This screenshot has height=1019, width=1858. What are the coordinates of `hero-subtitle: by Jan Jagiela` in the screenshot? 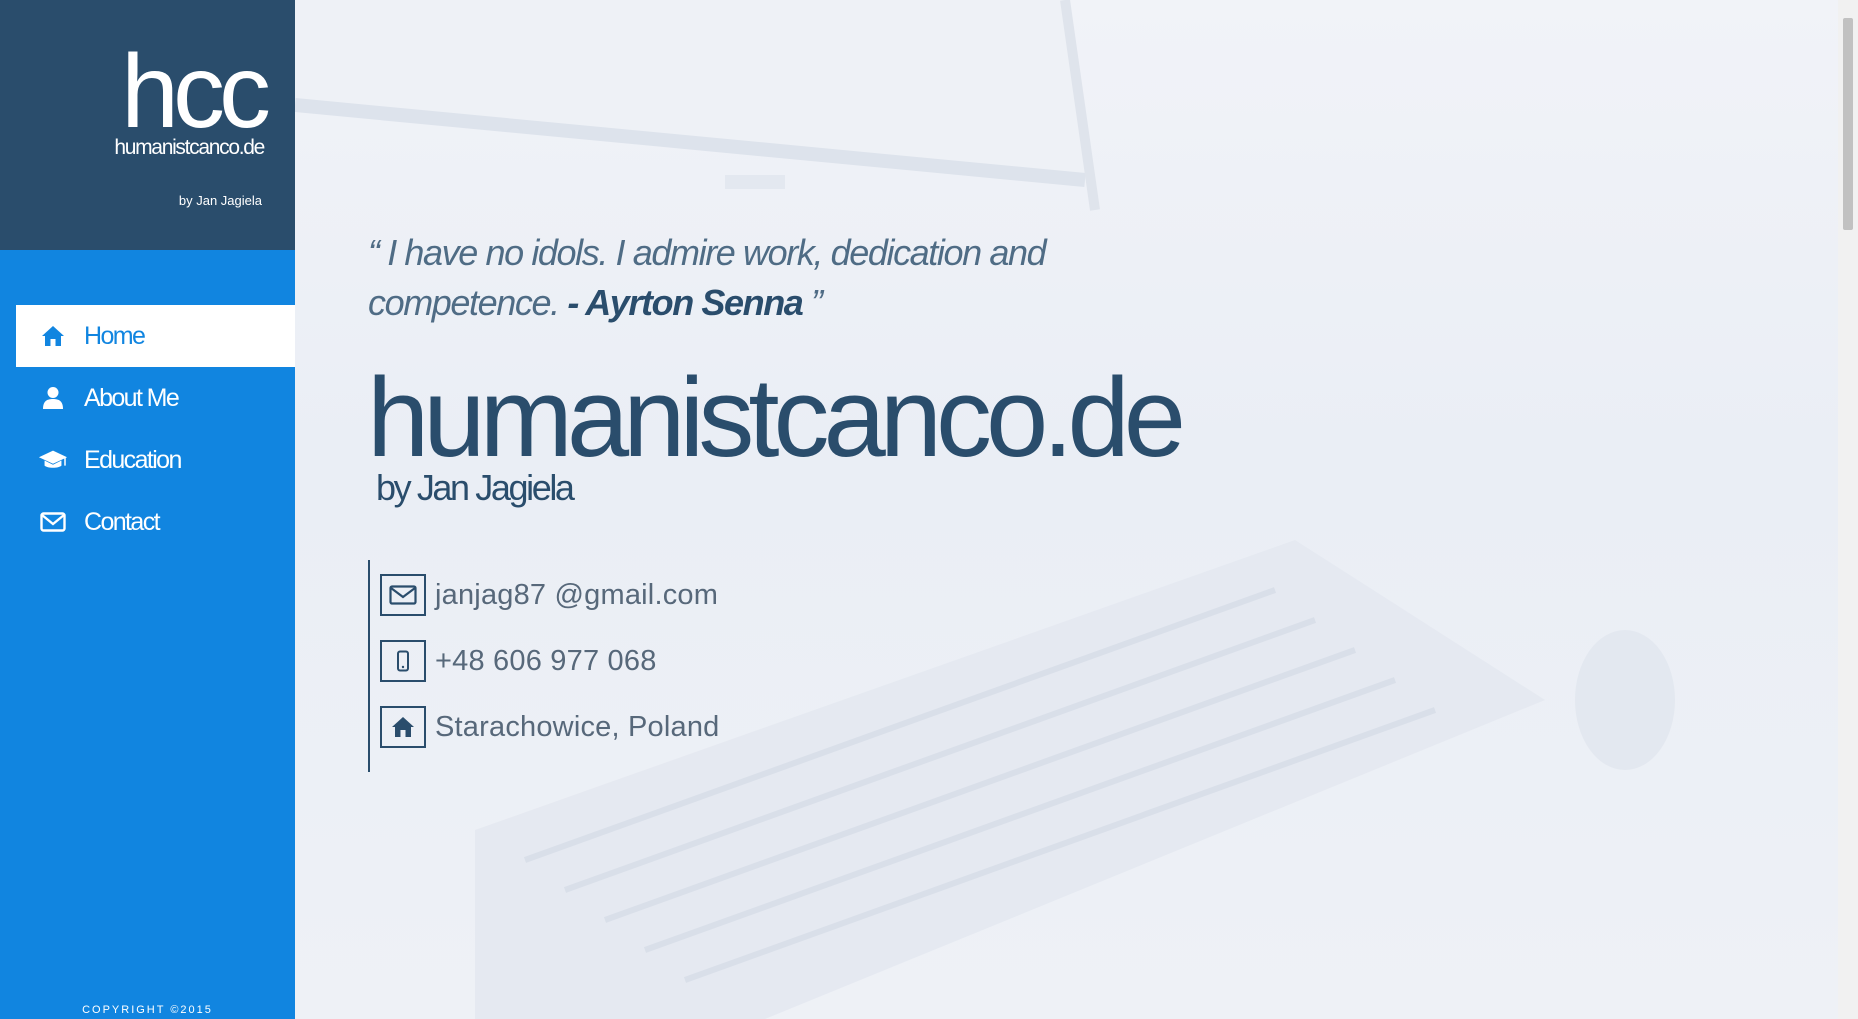 It's located at (475, 487).